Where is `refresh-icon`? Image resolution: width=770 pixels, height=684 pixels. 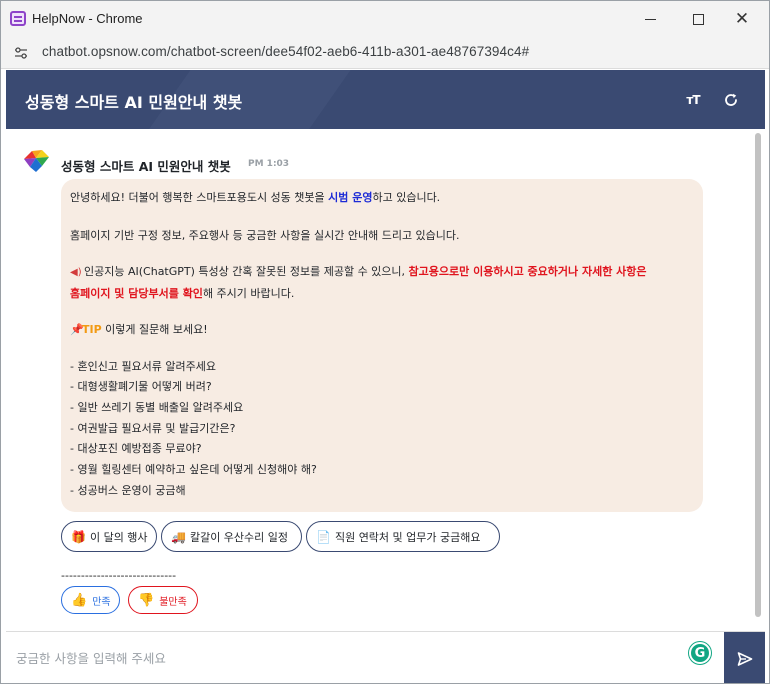 refresh-icon is located at coordinates (731, 99).